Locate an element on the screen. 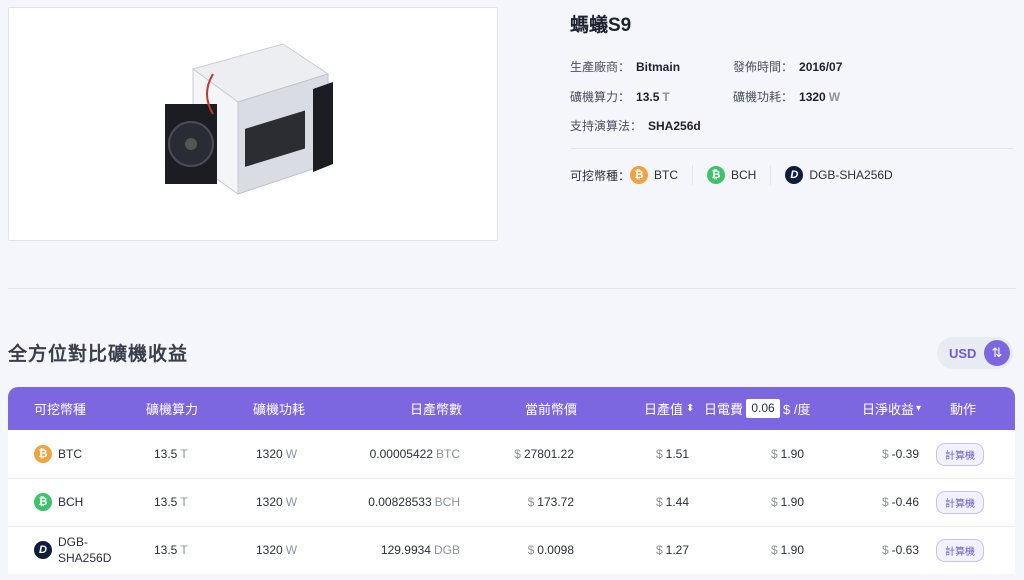 The height and width of the screenshot is (580, 1024). spec-unit: T is located at coordinates (666, 97).